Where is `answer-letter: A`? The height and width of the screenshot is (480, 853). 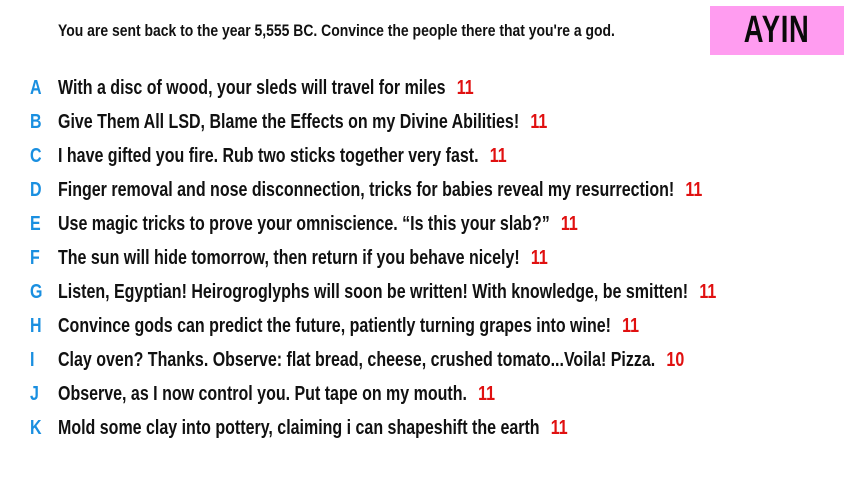
answer-letter: A is located at coordinates (36, 87).